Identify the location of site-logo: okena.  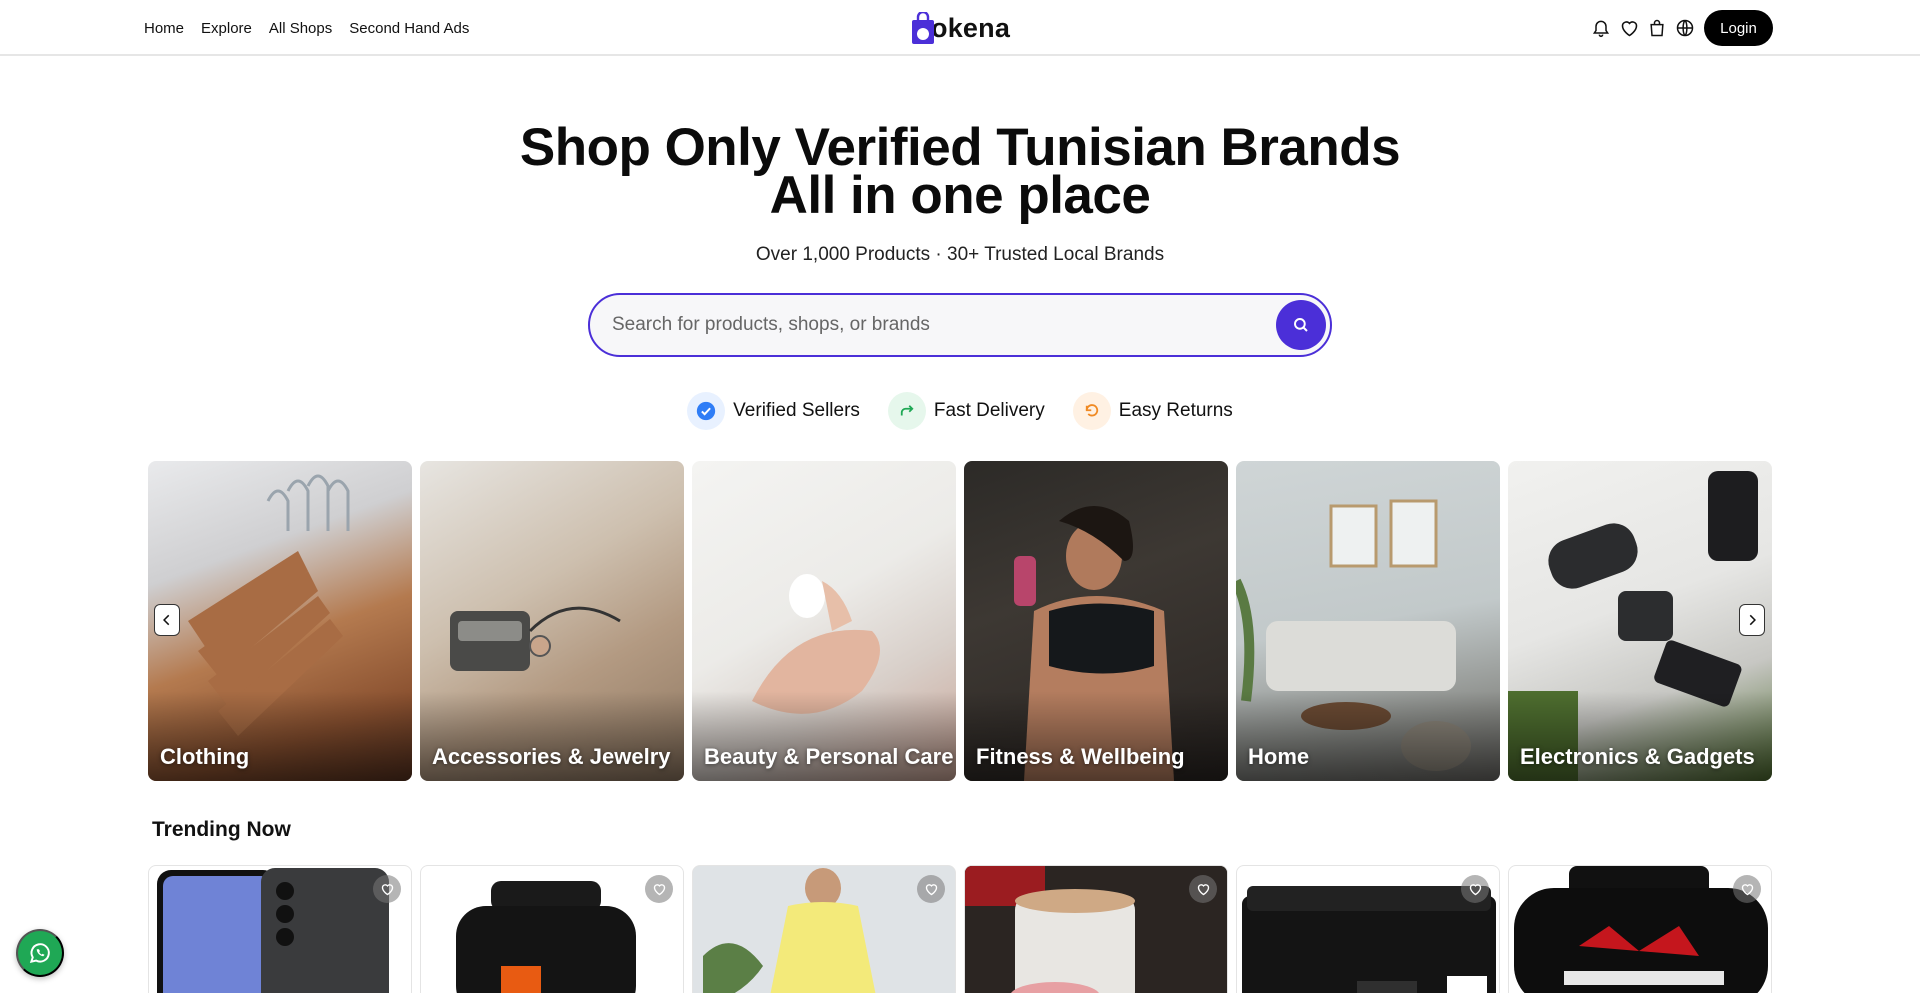
(960, 28).